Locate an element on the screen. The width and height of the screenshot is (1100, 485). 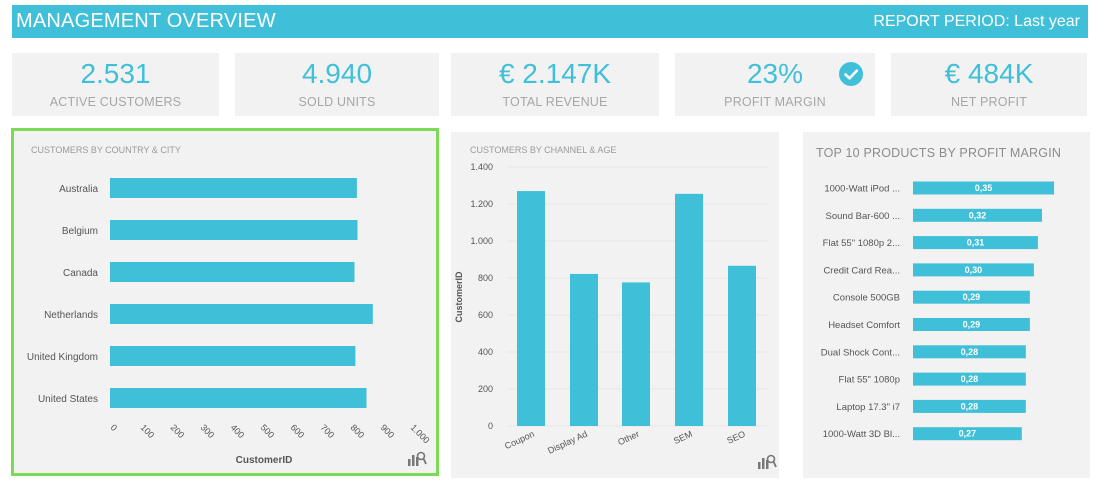
tick-label: 500 is located at coordinates (268, 431).